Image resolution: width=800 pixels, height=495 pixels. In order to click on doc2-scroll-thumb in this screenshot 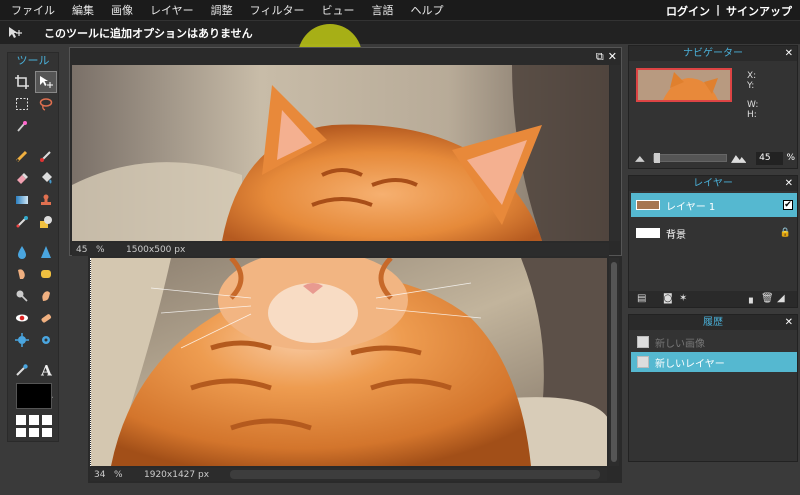, I will do `click(614, 362)`.